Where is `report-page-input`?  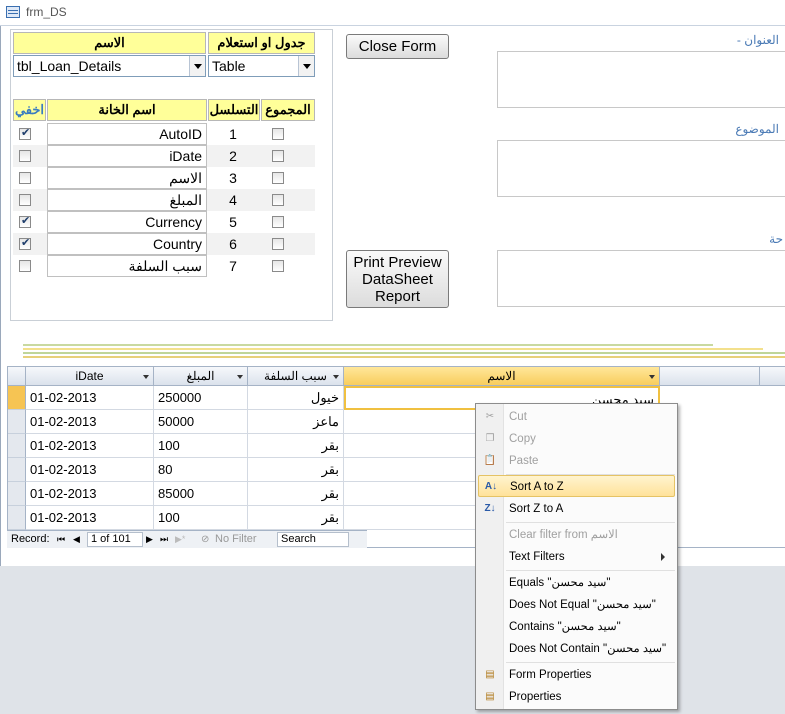
report-page-input is located at coordinates (641, 278).